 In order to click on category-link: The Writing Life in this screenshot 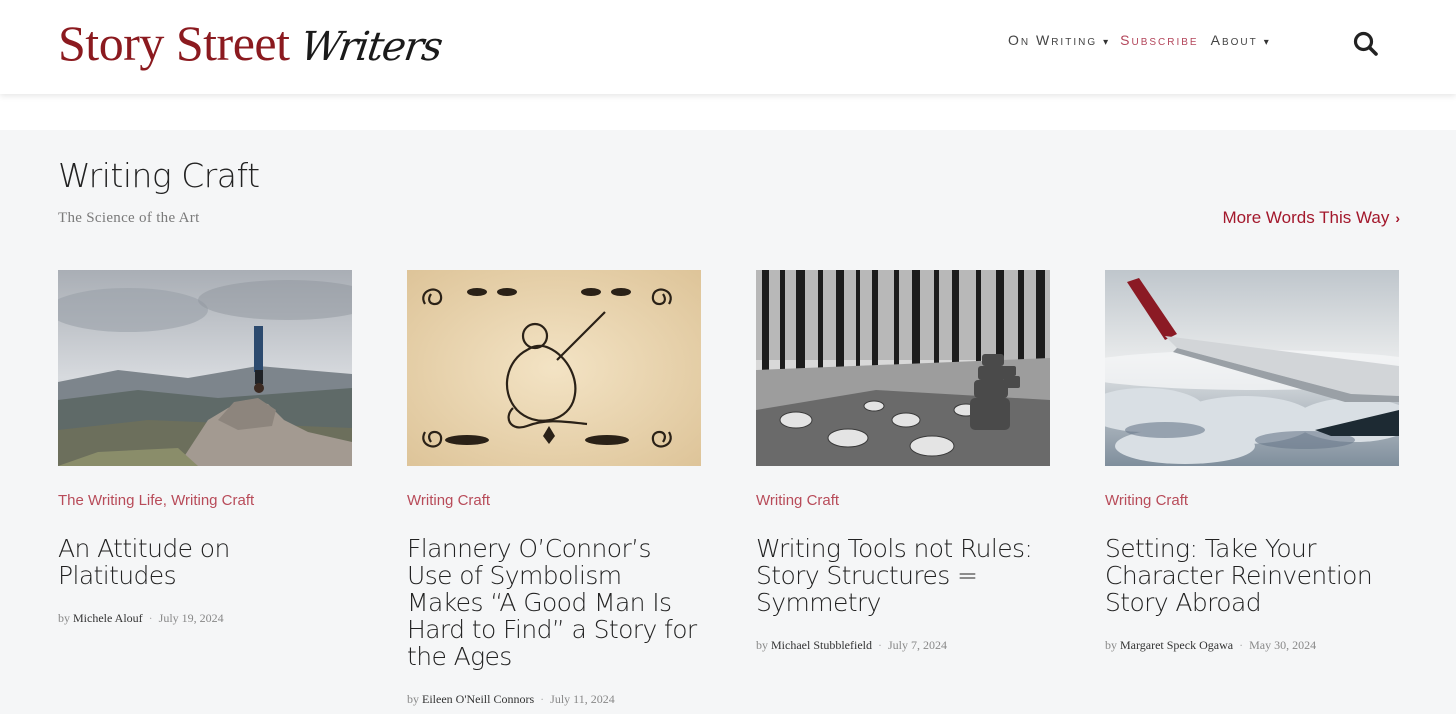, I will do `click(110, 500)`.